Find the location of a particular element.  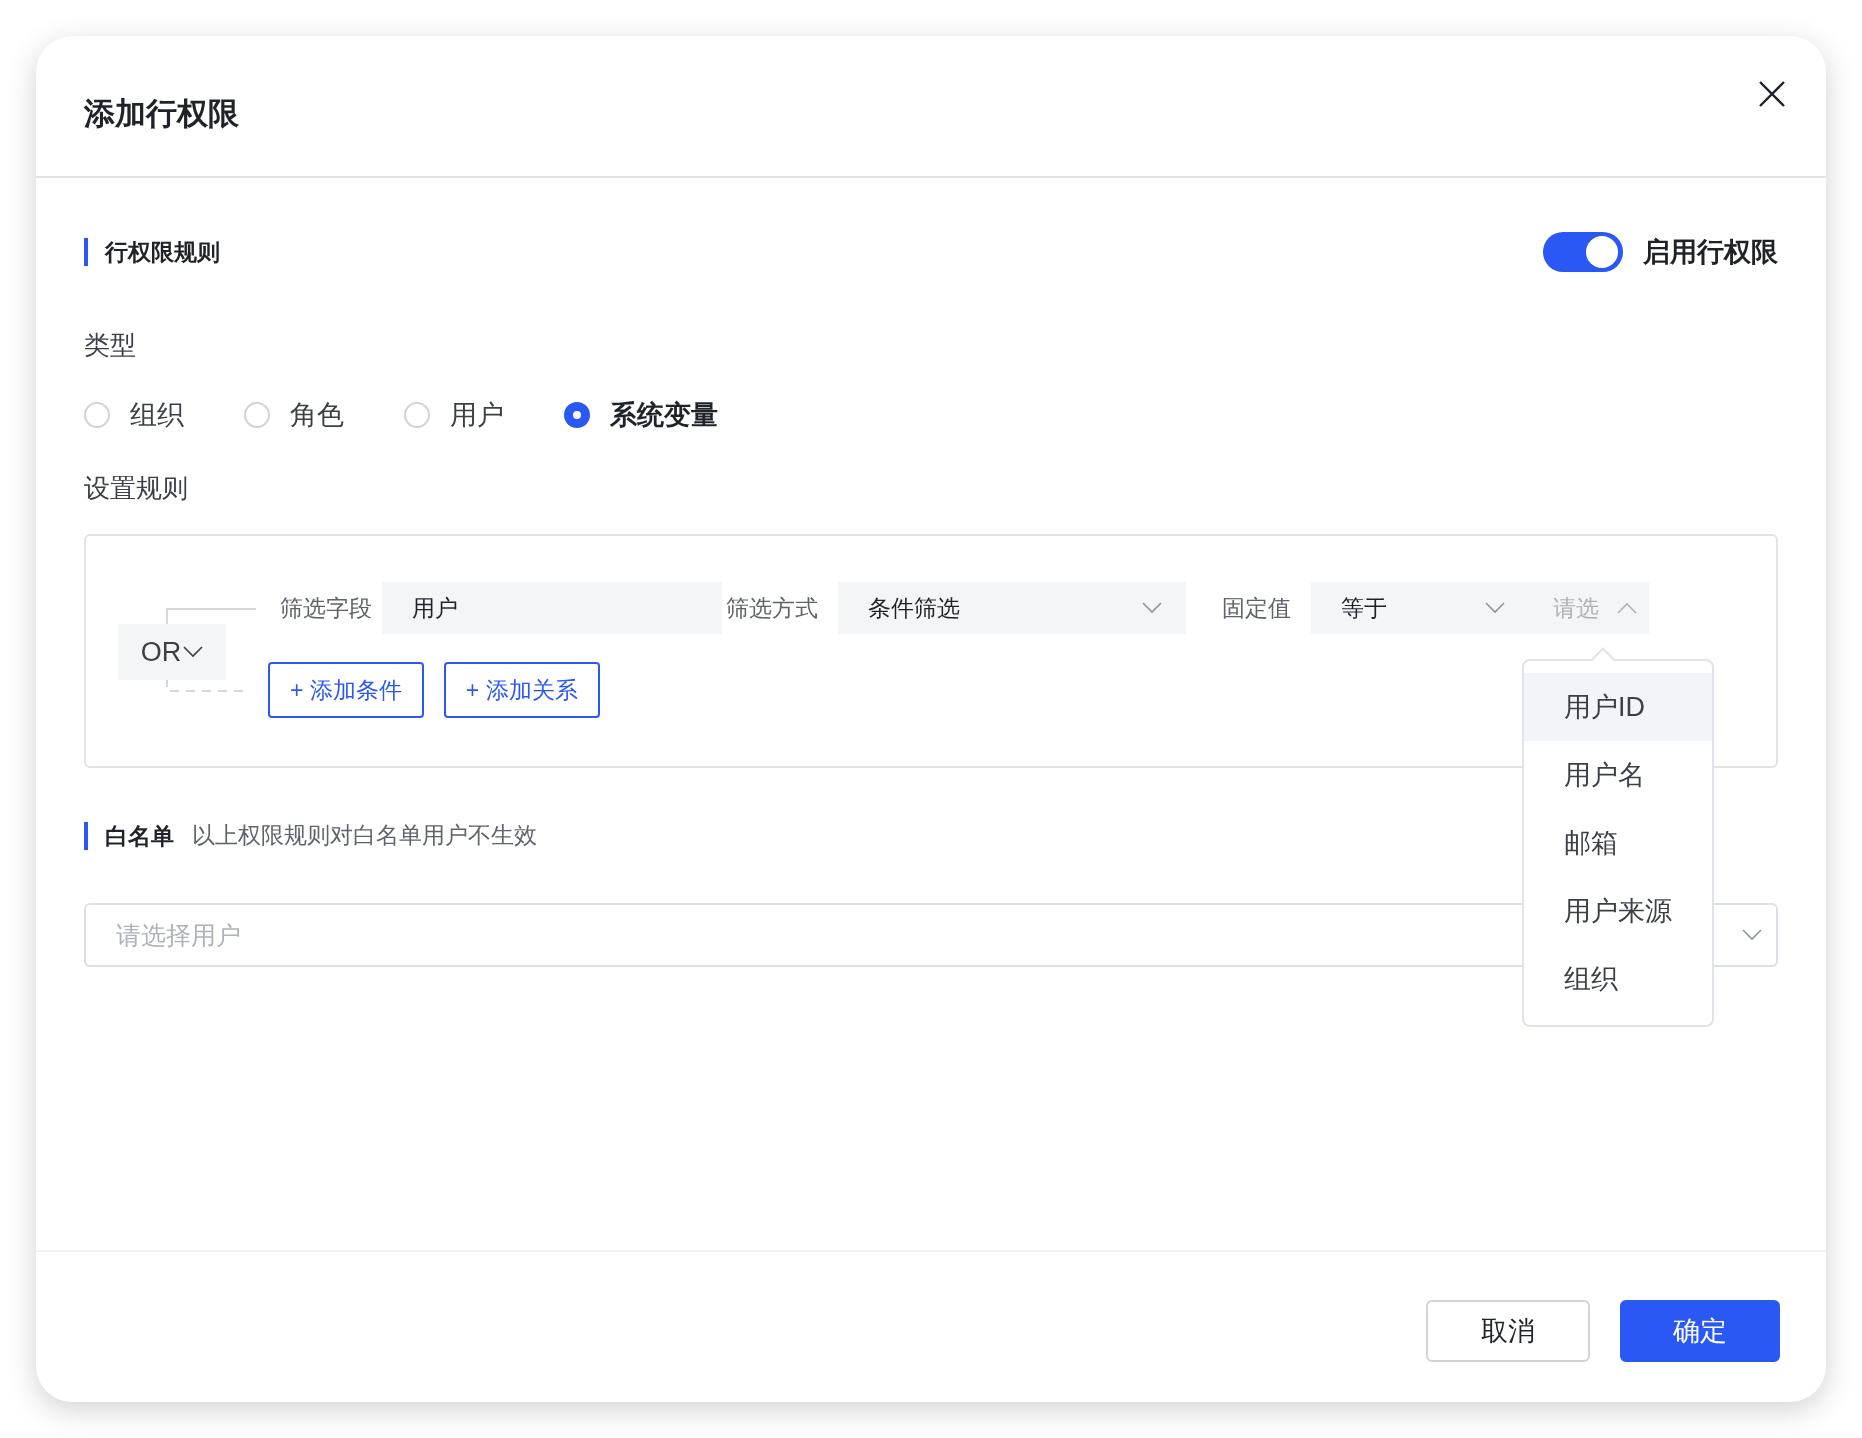

field-label: 设置规则 is located at coordinates (136, 488).